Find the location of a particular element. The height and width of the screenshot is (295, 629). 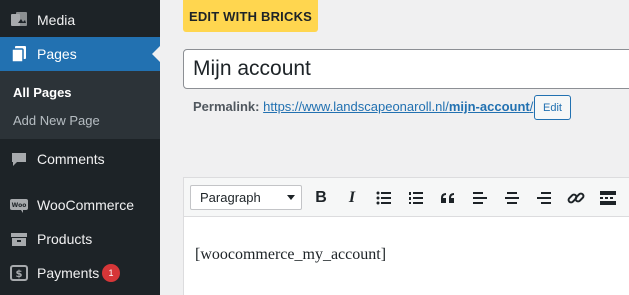

permalink-trailing: / is located at coordinates (531, 106).